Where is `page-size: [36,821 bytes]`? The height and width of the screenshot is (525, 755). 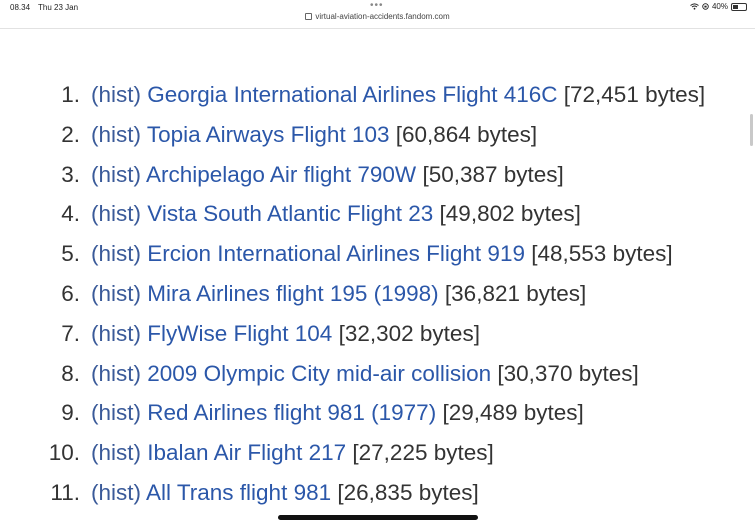 page-size: [36,821 bytes] is located at coordinates (515, 293).